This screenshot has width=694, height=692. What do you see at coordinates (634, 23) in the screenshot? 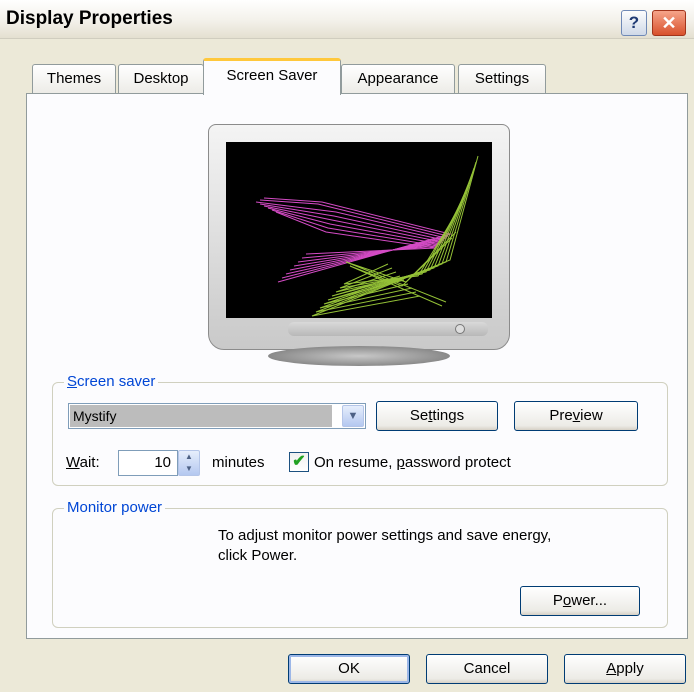
I see `help-button: ?` at bounding box center [634, 23].